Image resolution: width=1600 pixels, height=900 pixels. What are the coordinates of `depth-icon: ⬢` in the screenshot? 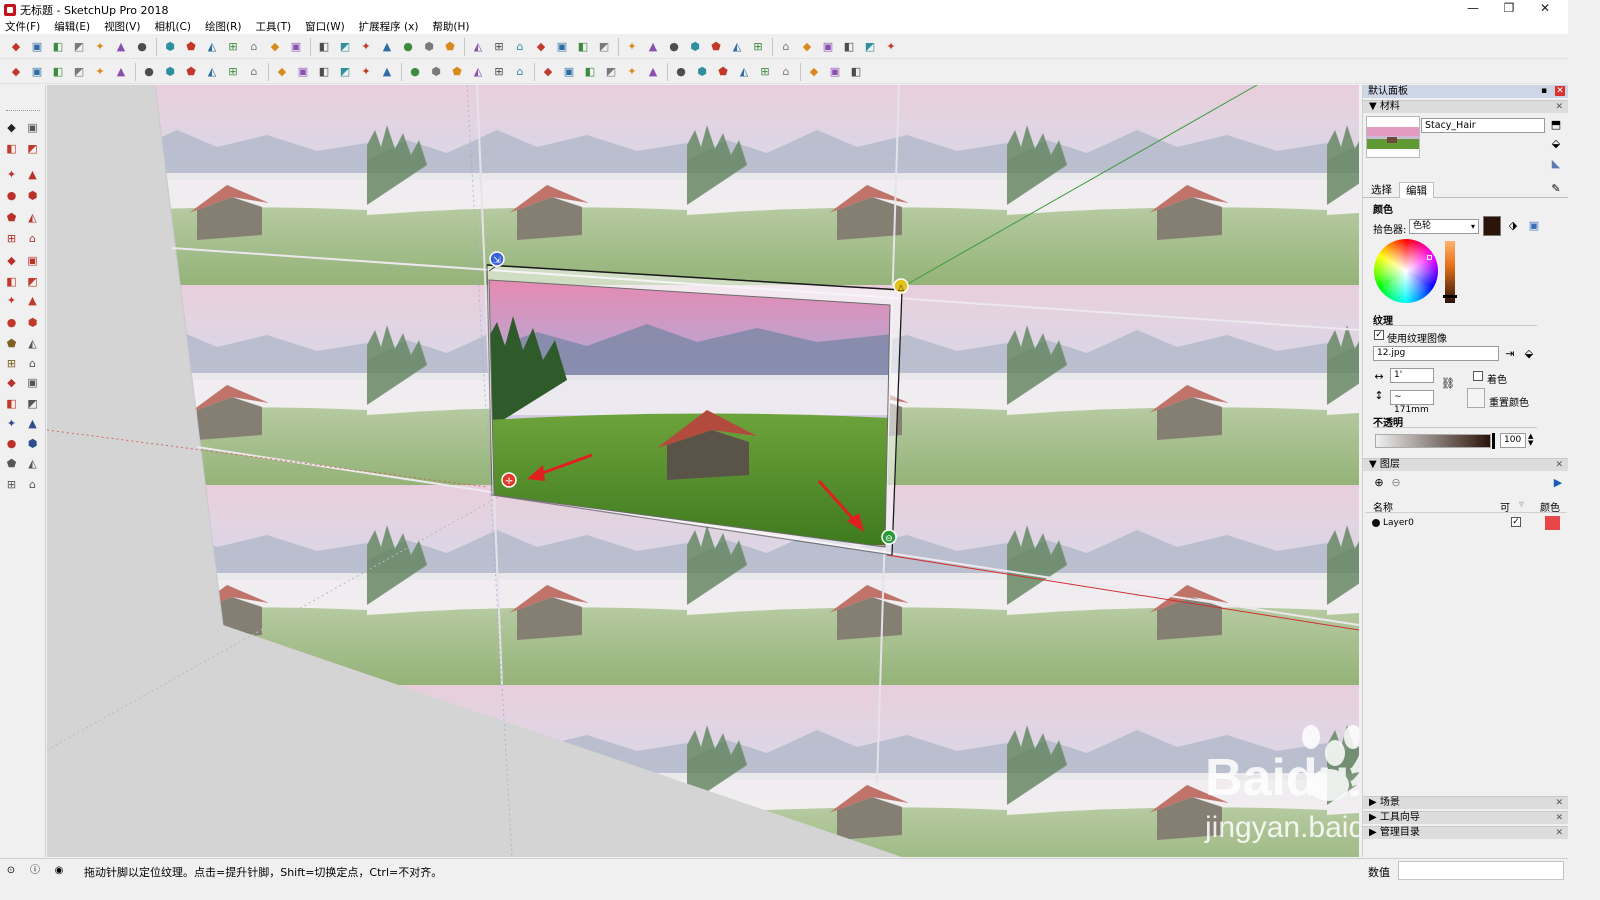 It's located at (429, 47).